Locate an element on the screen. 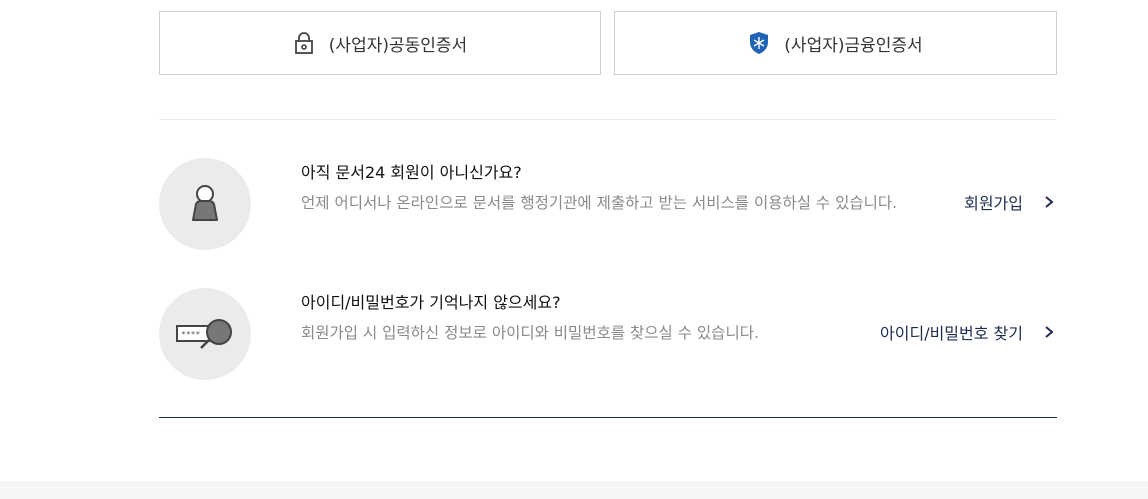 This screenshot has height=499, width=1148. shield-icon is located at coordinates (759, 43).